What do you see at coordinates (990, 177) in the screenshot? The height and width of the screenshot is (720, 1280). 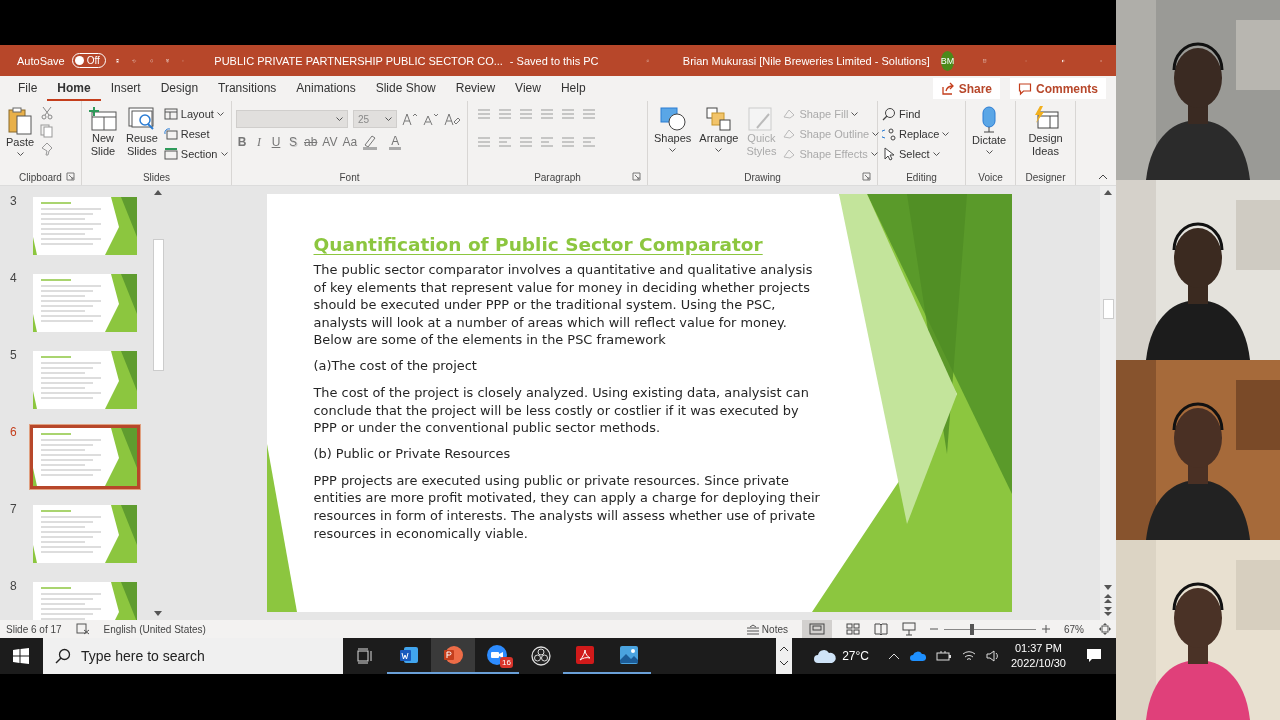 I see `group-label: Voice` at bounding box center [990, 177].